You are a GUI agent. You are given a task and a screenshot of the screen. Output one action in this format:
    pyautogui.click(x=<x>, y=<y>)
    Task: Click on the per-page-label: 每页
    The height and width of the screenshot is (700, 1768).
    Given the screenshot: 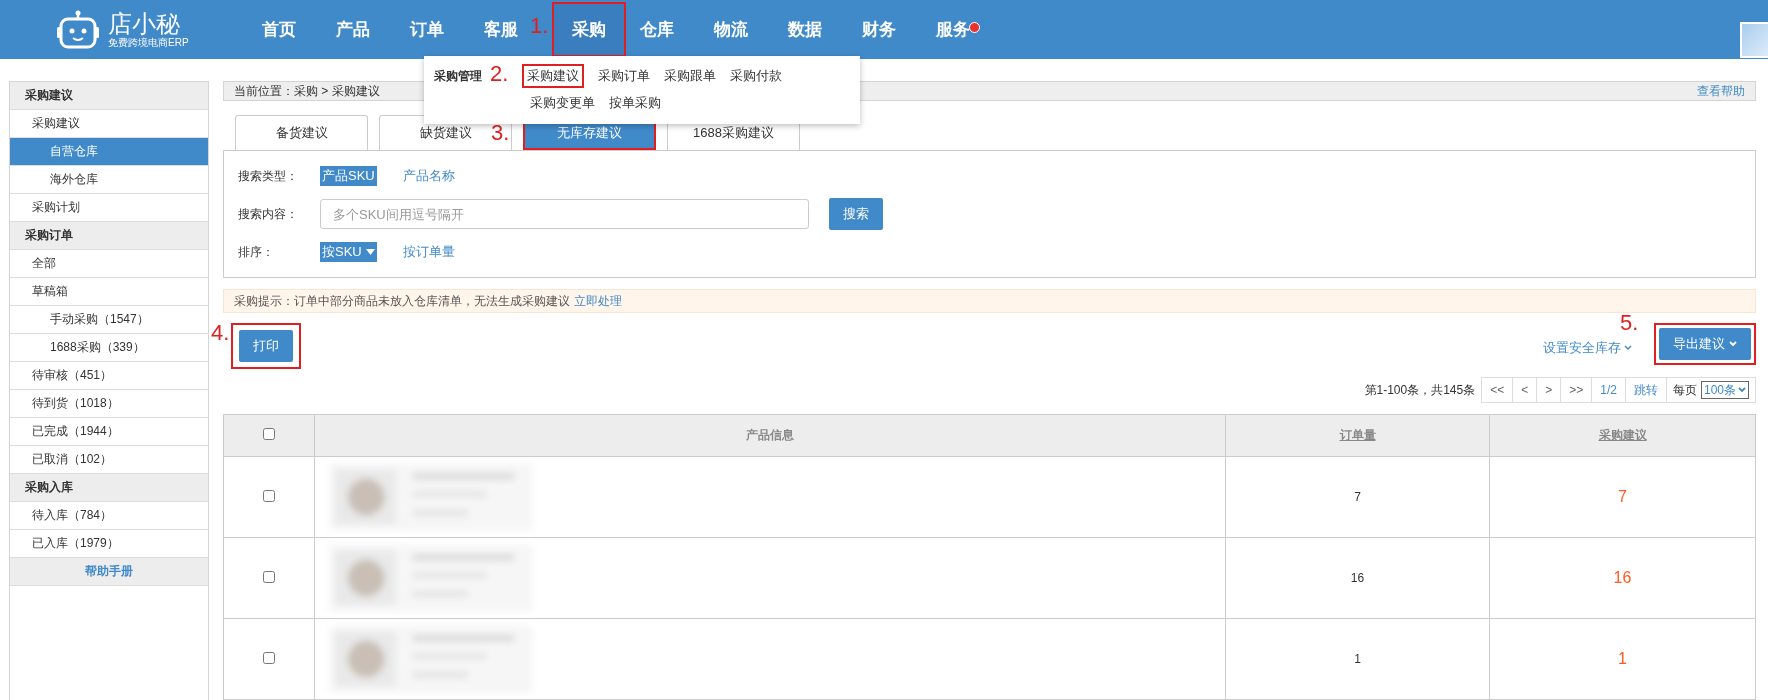 What is the action you would take?
    pyautogui.click(x=1684, y=390)
    